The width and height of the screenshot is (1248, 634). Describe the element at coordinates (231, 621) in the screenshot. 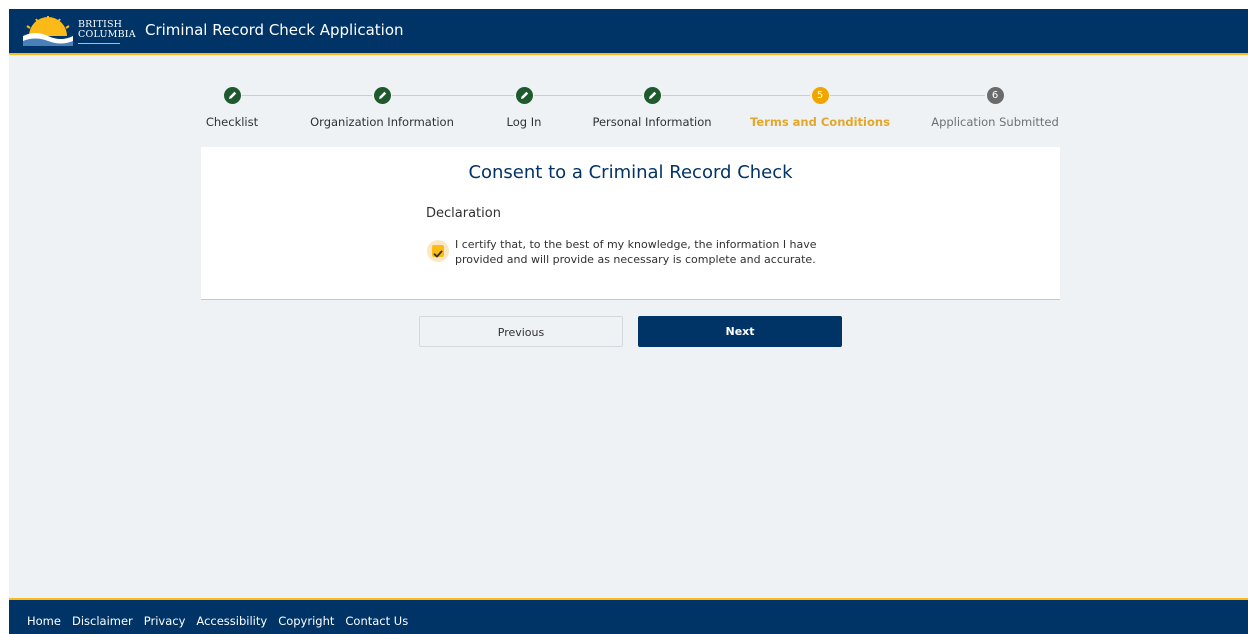

I see `footer-link-accessibility: Accessibility` at that location.